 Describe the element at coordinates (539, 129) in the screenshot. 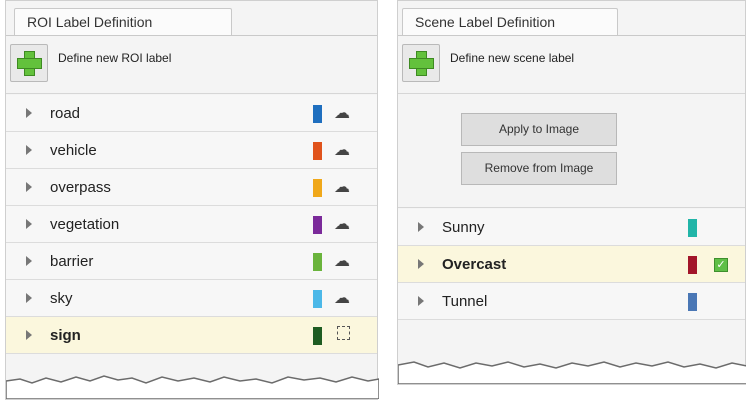

I see `apply-to-image-button: Apply to Image` at that location.